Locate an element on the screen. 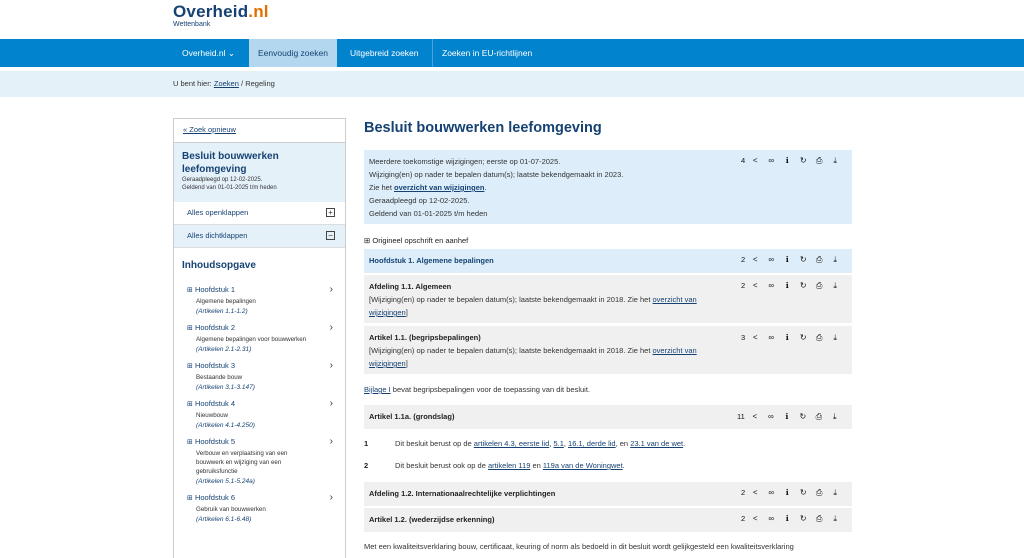 The height and width of the screenshot is (558, 1024). chapter-1-toolbar: 2 < ∞ ℹ ↻ ⎙ ⤓ is located at coordinates (792, 260).